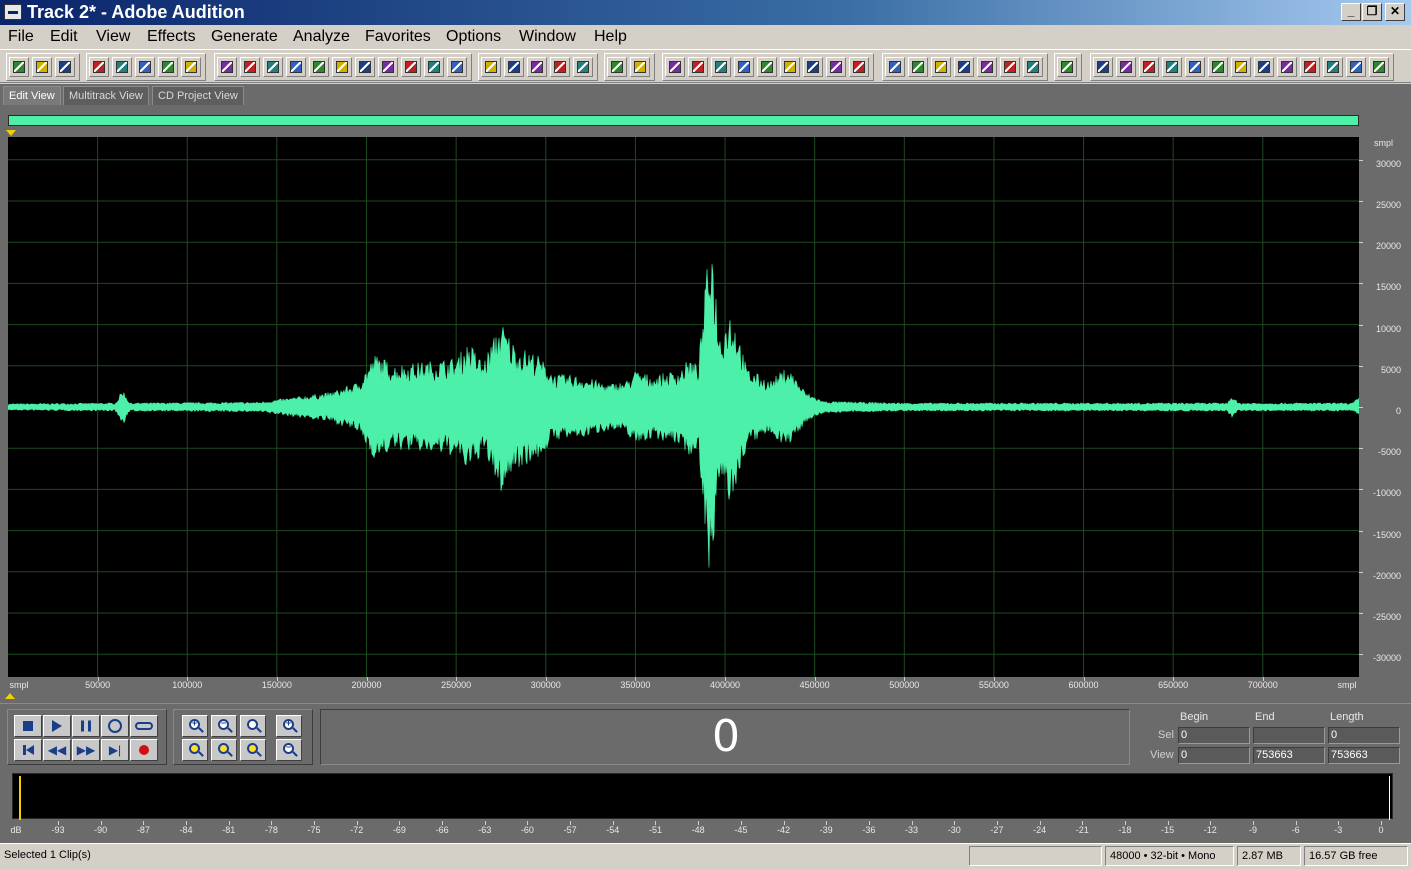  Describe the element at coordinates (411, 67) in the screenshot. I see `insert-multitrack-button` at that location.